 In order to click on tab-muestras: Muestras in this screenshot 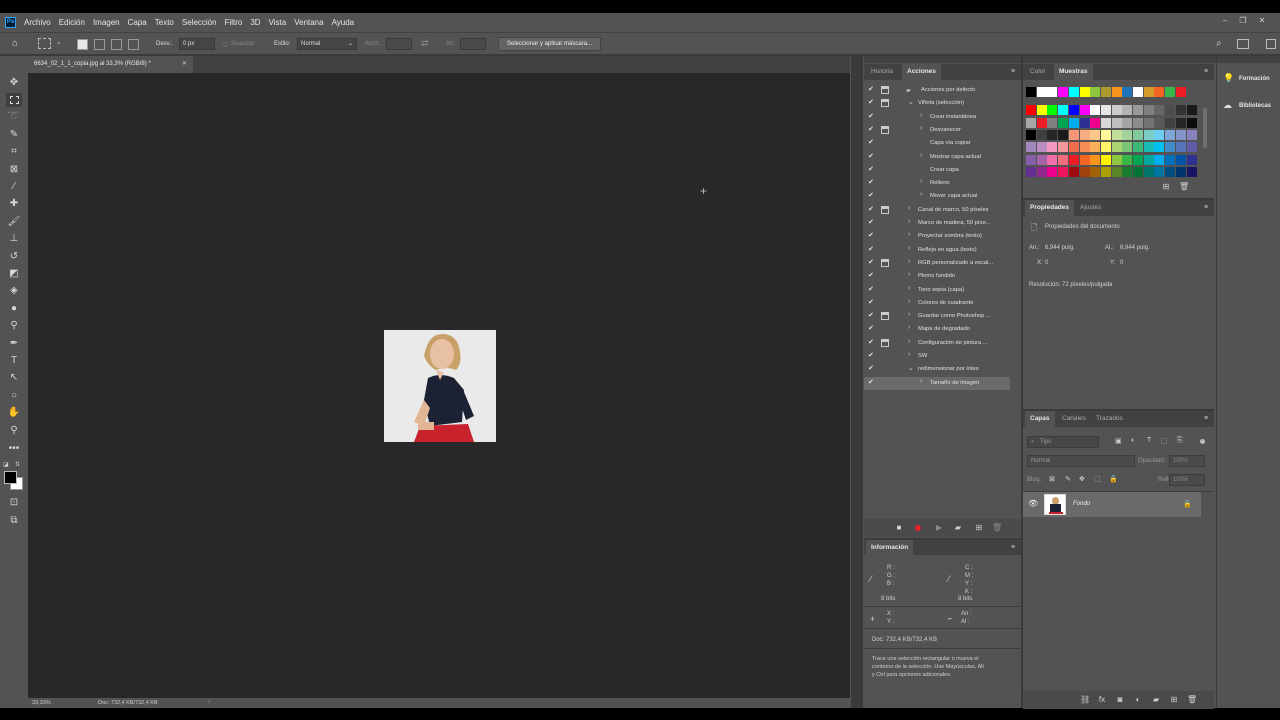, I will do `click(1073, 72)`.